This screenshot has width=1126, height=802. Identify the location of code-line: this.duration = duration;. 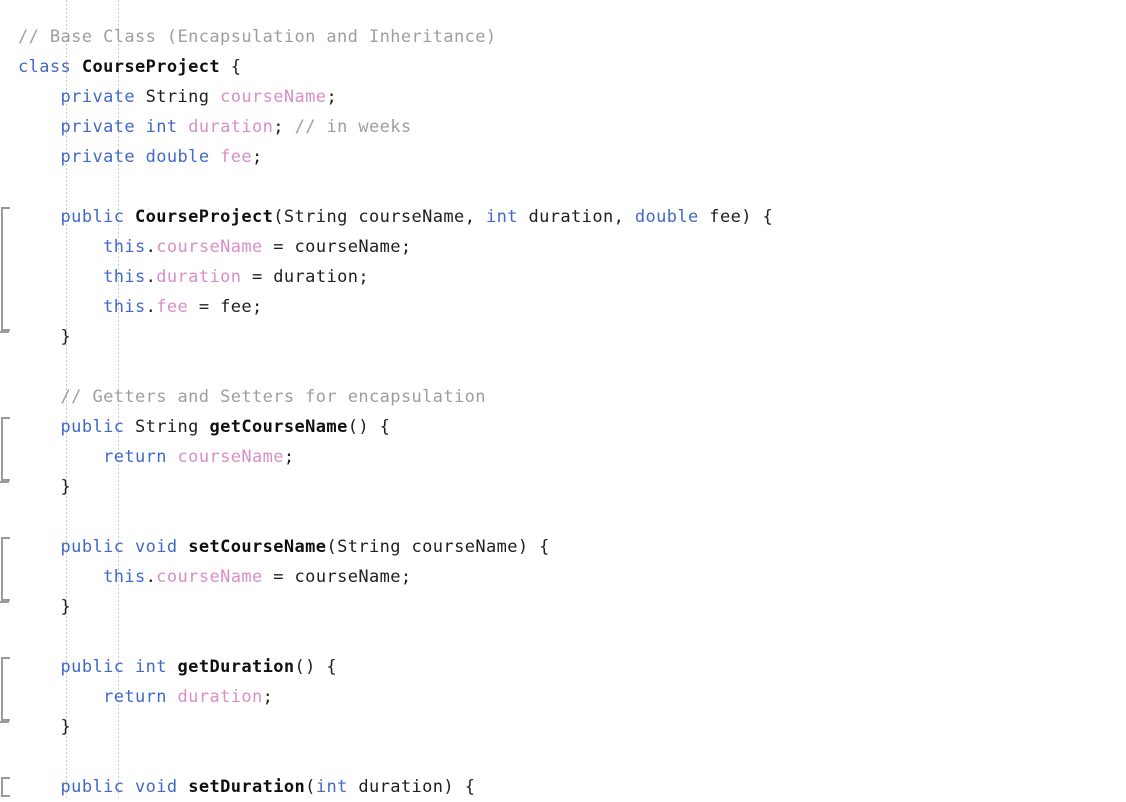
(563, 277).